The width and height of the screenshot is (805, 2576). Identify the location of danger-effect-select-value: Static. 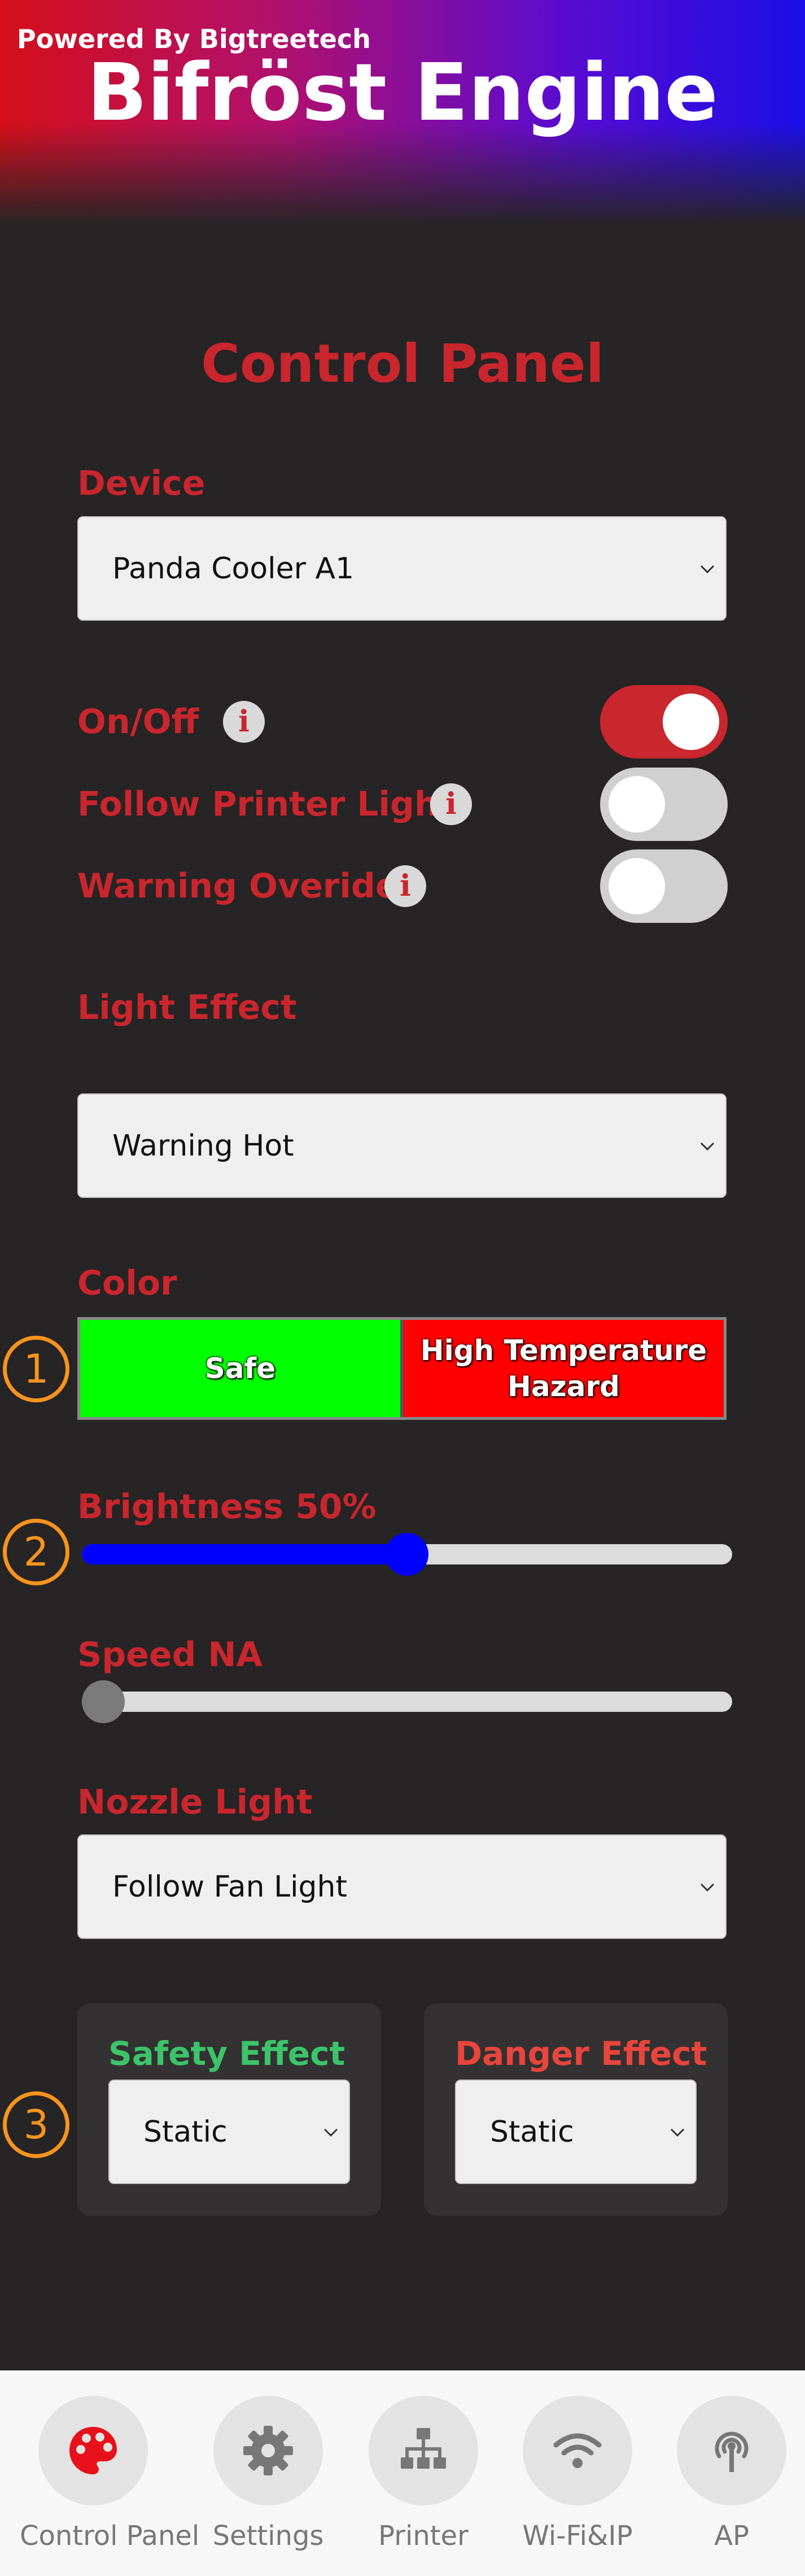
(532, 2132).